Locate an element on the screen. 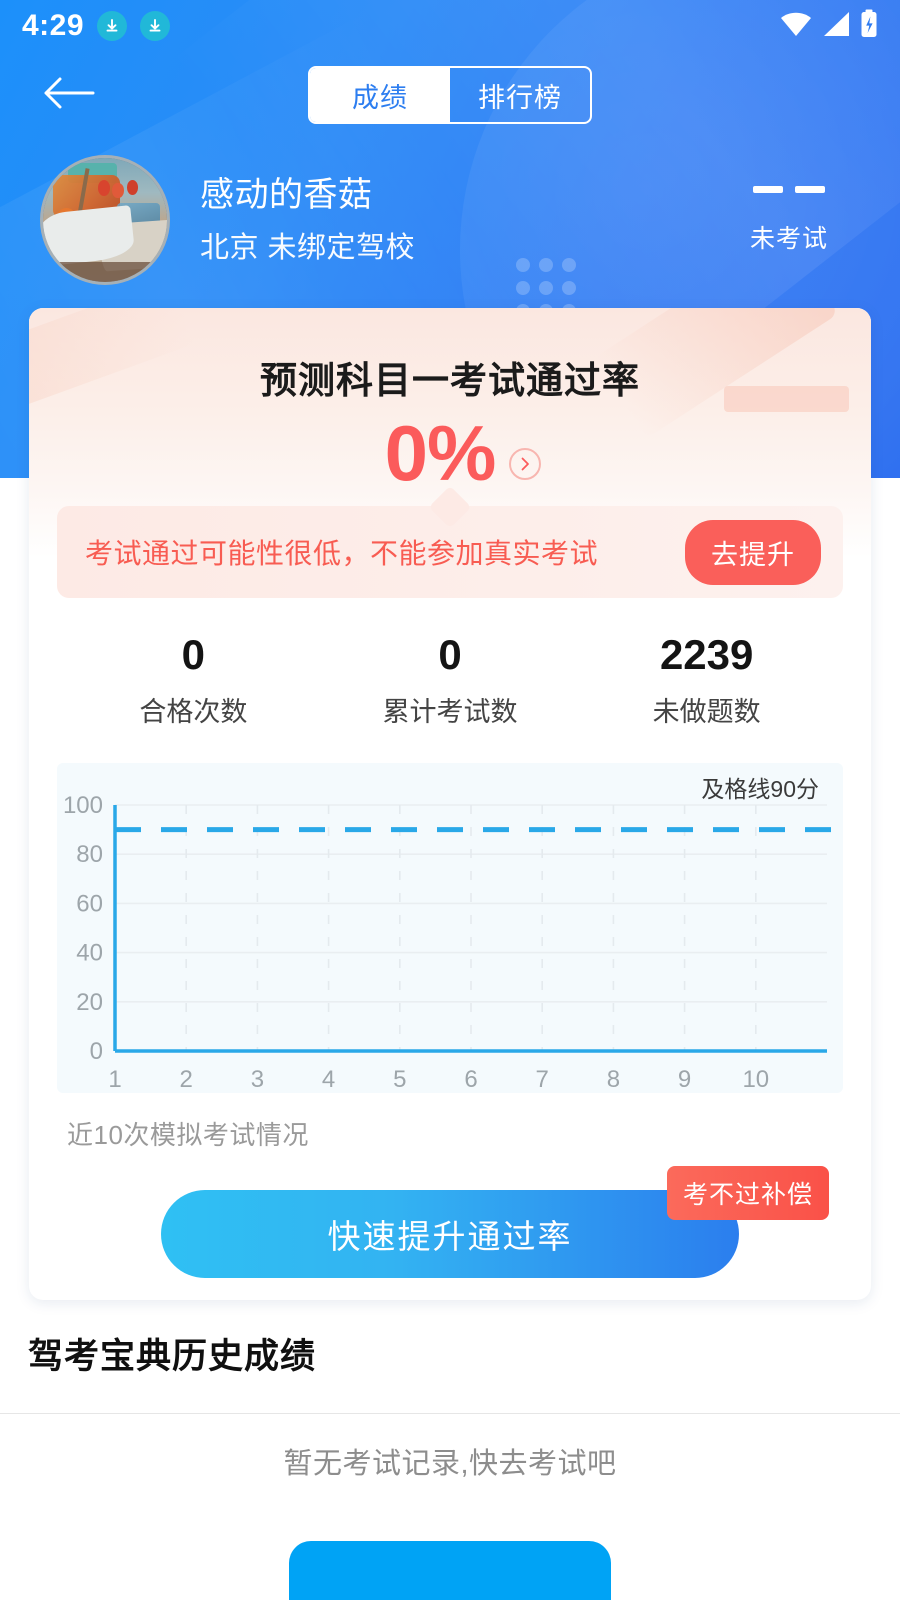  status-bar-indicators is located at coordinates (829, 26).